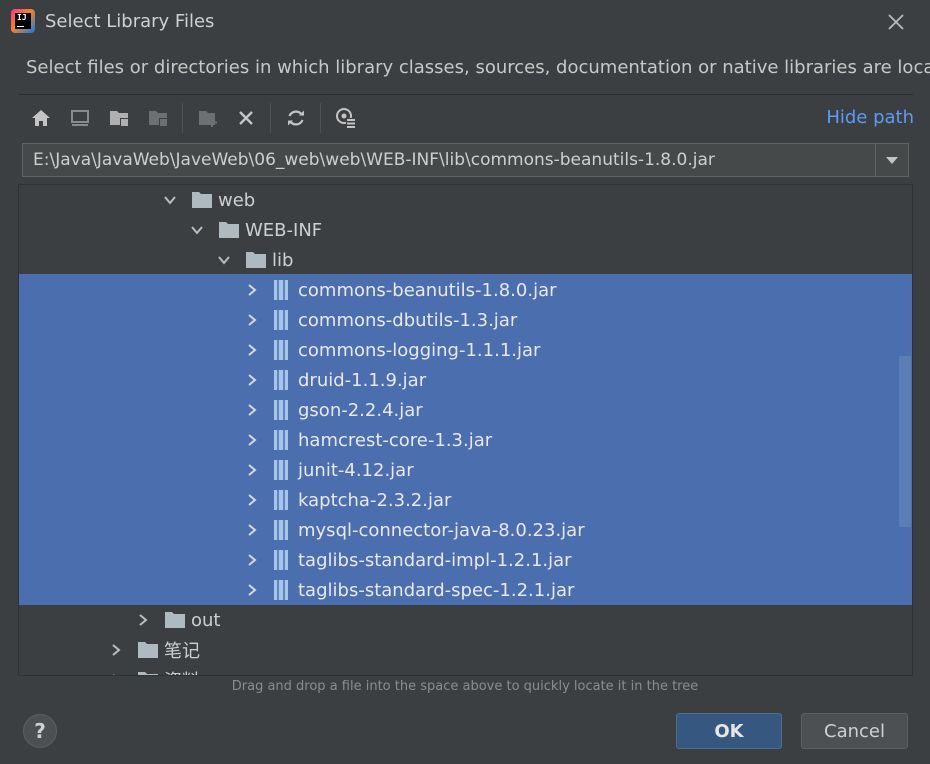  What do you see at coordinates (459, 320) in the screenshot?
I see `tree-node-jar: commons-dbutils-1.3.jar` at bounding box center [459, 320].